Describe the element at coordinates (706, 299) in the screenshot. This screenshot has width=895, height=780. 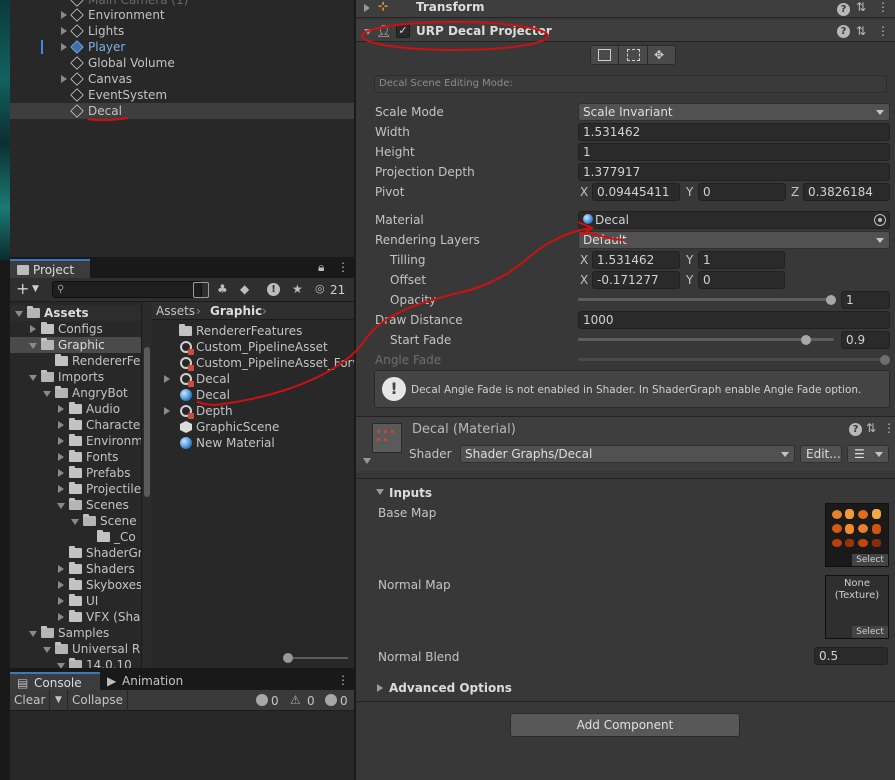
I see `opacity-slider-track` at that location.